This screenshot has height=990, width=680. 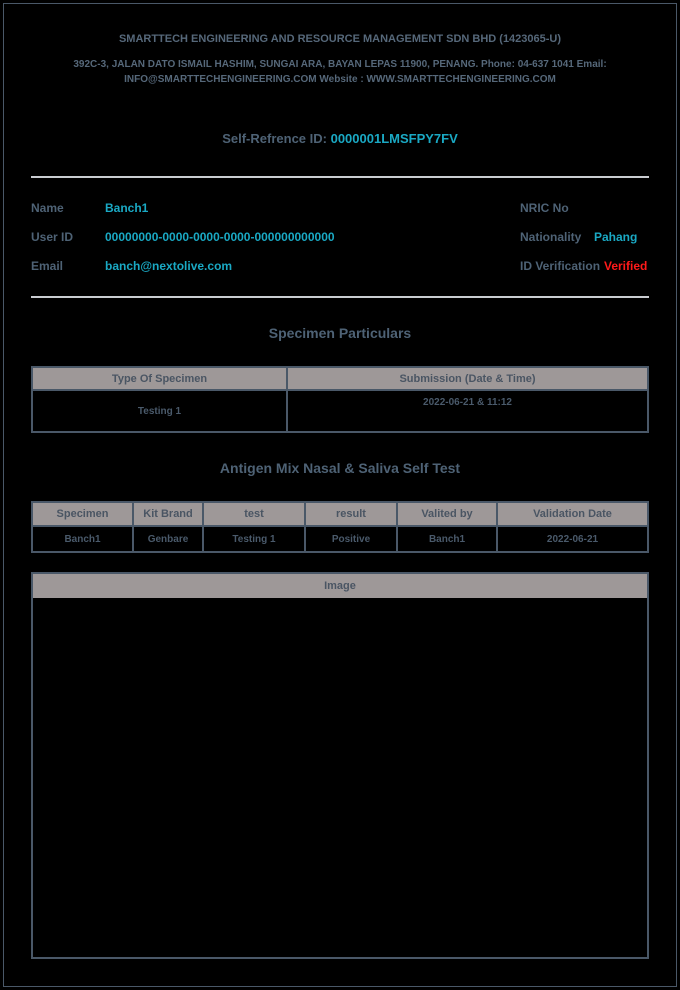 What do you see at coordinates (340, 586) in the screenshot?
I see `image-panel-header: Image` at bounding box center [340, 586].